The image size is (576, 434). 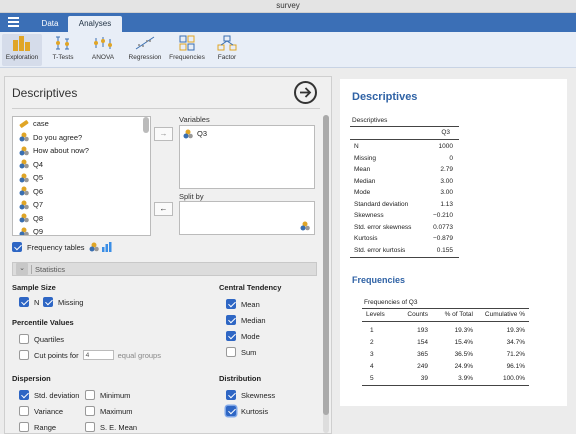 What do you see at coordinates (62, 43) in the screenshot?
I see `ttest-icon` at bounding box center [62, 43].